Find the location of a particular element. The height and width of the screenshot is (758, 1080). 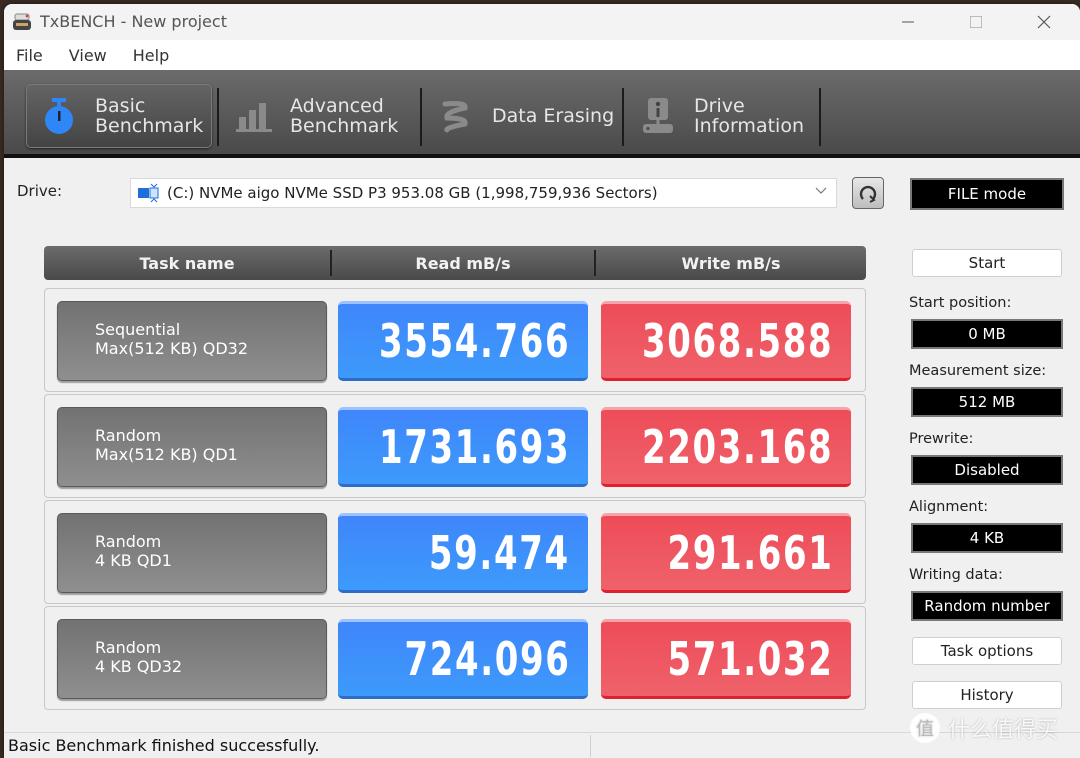

maximize-button is located at coordinates (976, 22).